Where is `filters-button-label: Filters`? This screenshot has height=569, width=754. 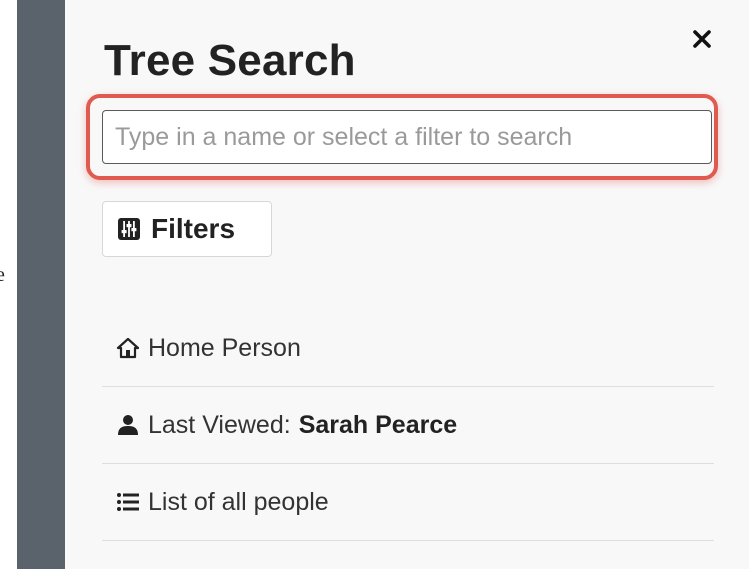 filters-button-label: Filters is located at coordinates (193, 228).